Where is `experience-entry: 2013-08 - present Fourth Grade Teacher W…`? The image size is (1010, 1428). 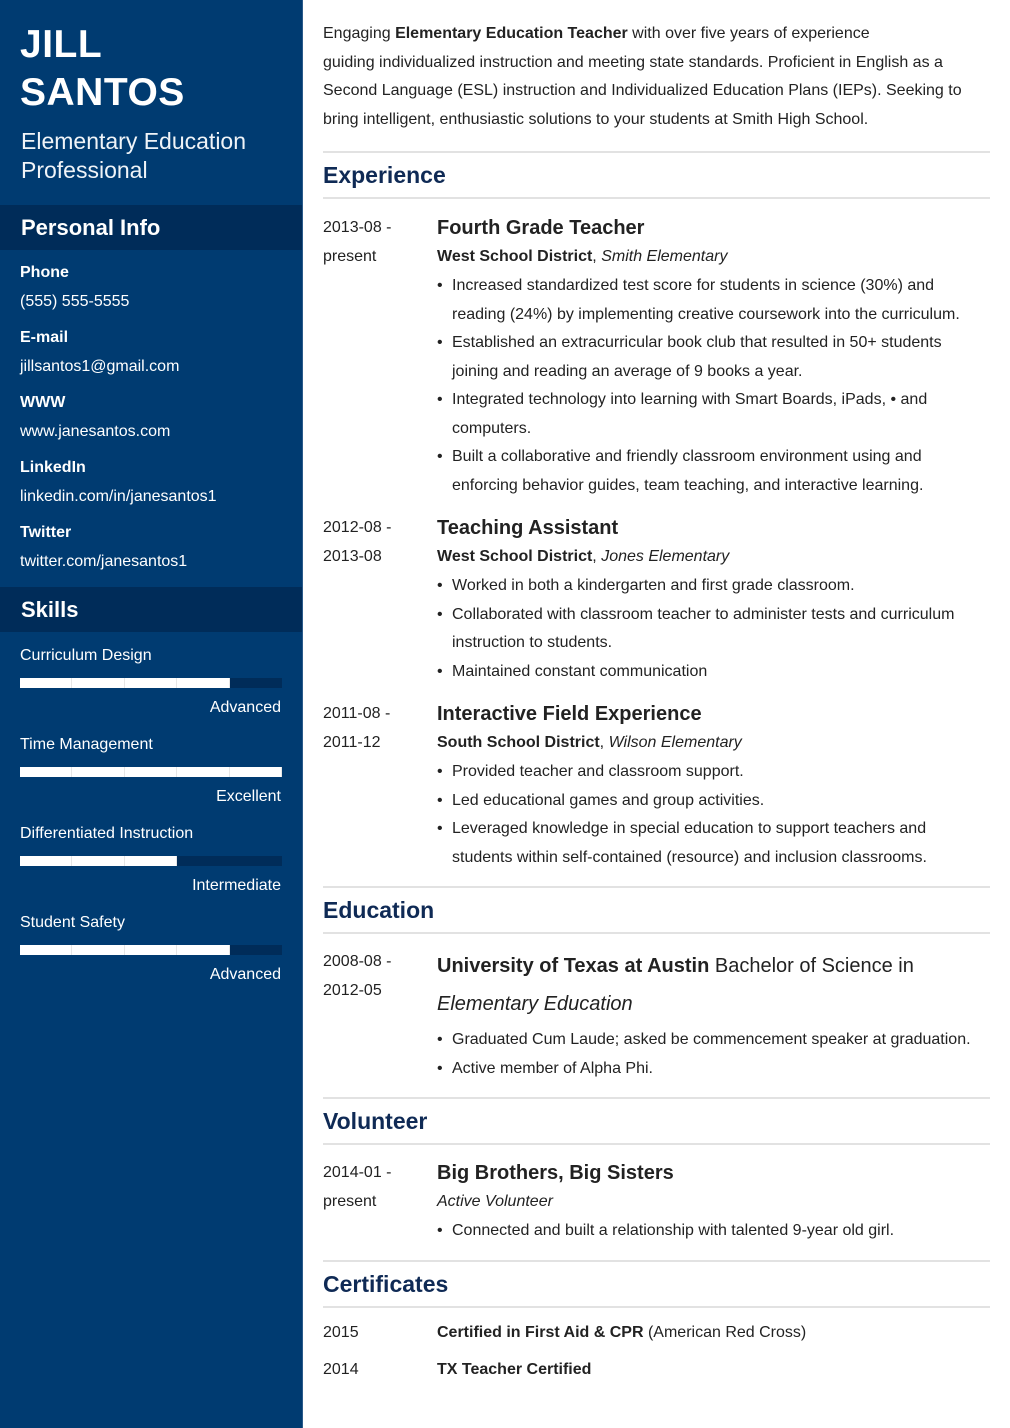 experience-entry: 2013-08 - present Fourth Grade Teacher W… is located at coordinates (656, 357).